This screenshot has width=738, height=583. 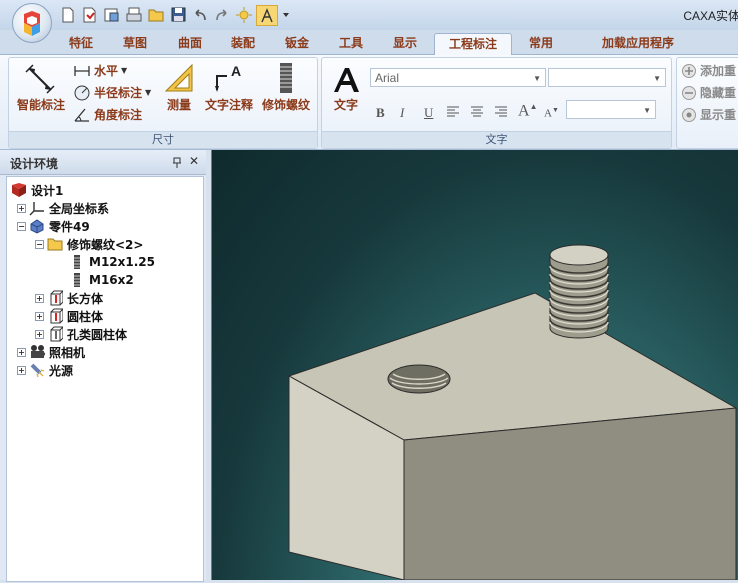 I want to click on tab-sheet-metal: 钣金, so click(x=297, y=43).